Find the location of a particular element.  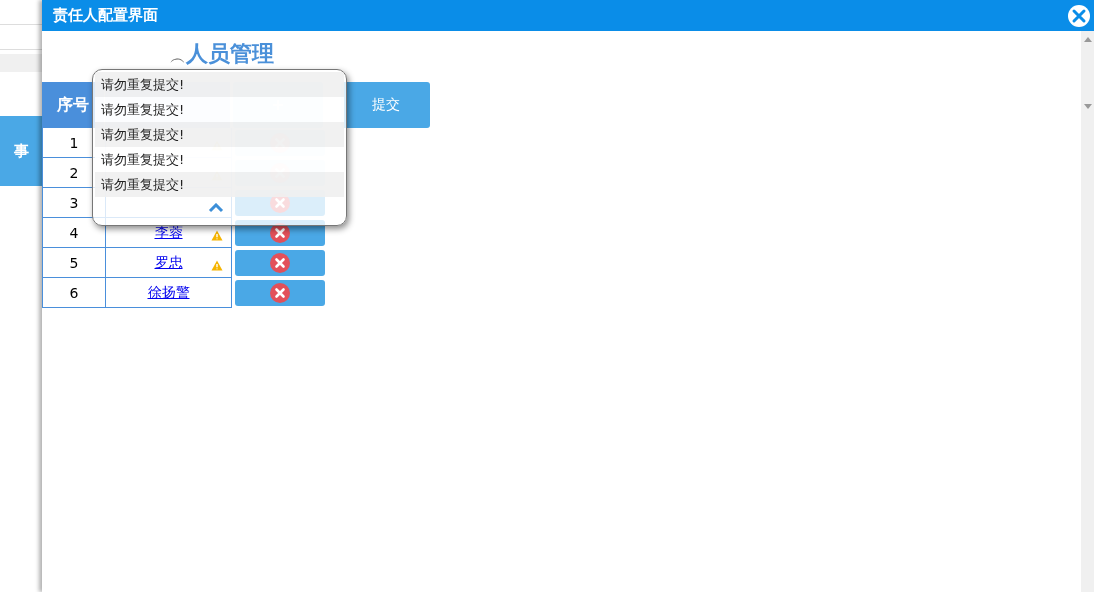

page-heading: 人员管理 is located at coordinates (230, 54).